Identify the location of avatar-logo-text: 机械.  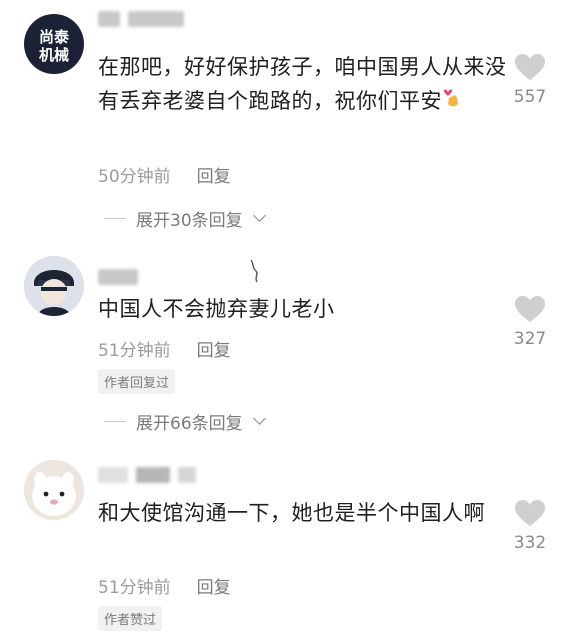
(54, 55).